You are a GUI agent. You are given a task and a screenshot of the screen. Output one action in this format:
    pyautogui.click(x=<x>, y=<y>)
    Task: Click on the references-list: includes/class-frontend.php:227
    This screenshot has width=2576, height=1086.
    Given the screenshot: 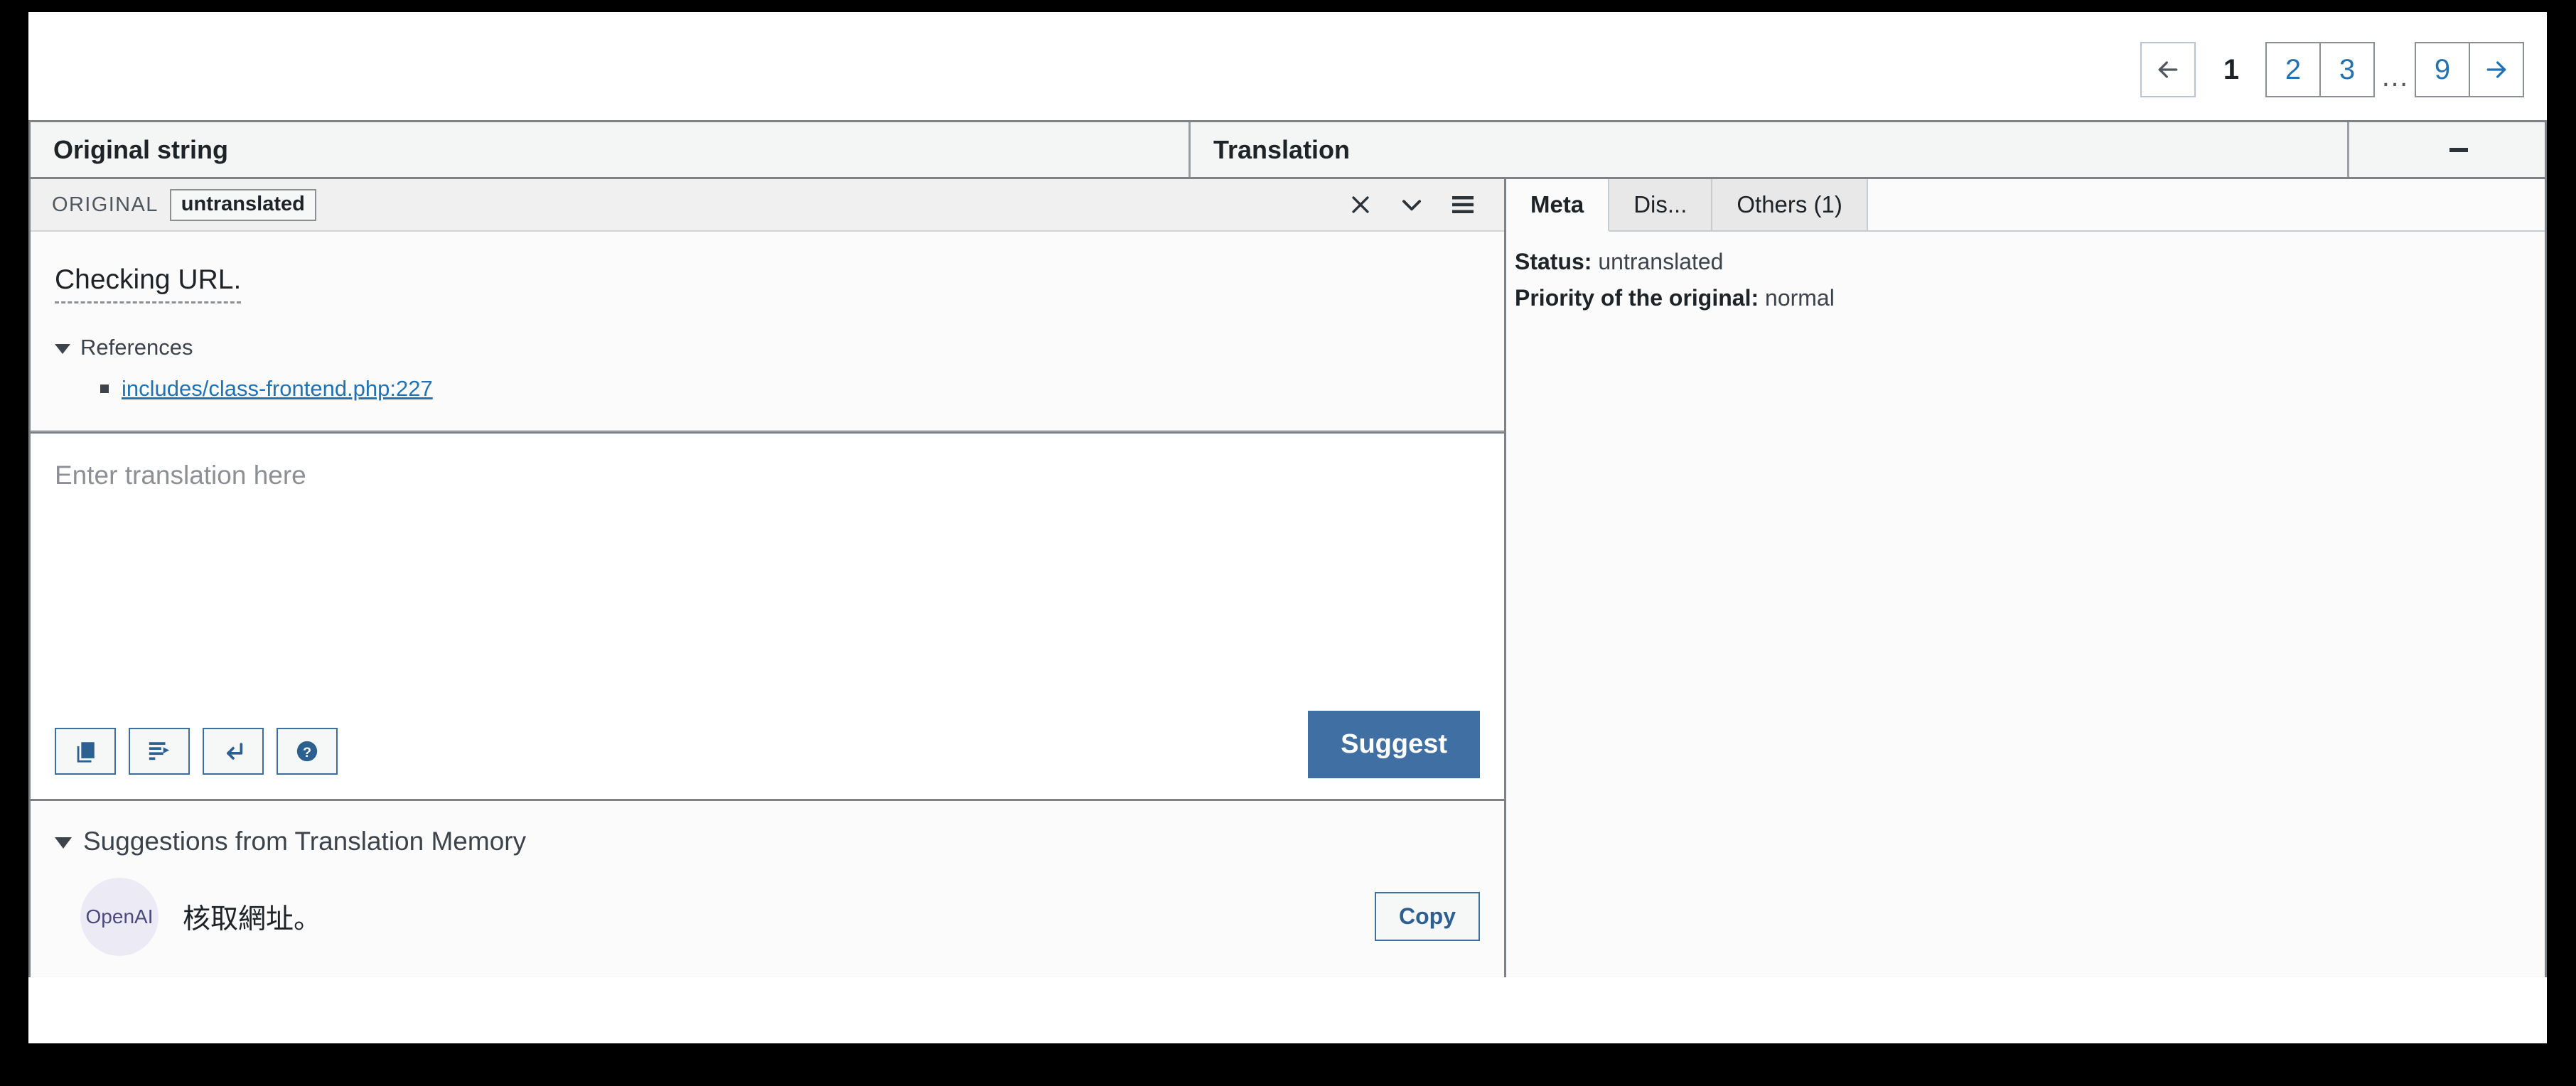 What is the action you would take?
    pyautogui.click(x=769, y=389)
    